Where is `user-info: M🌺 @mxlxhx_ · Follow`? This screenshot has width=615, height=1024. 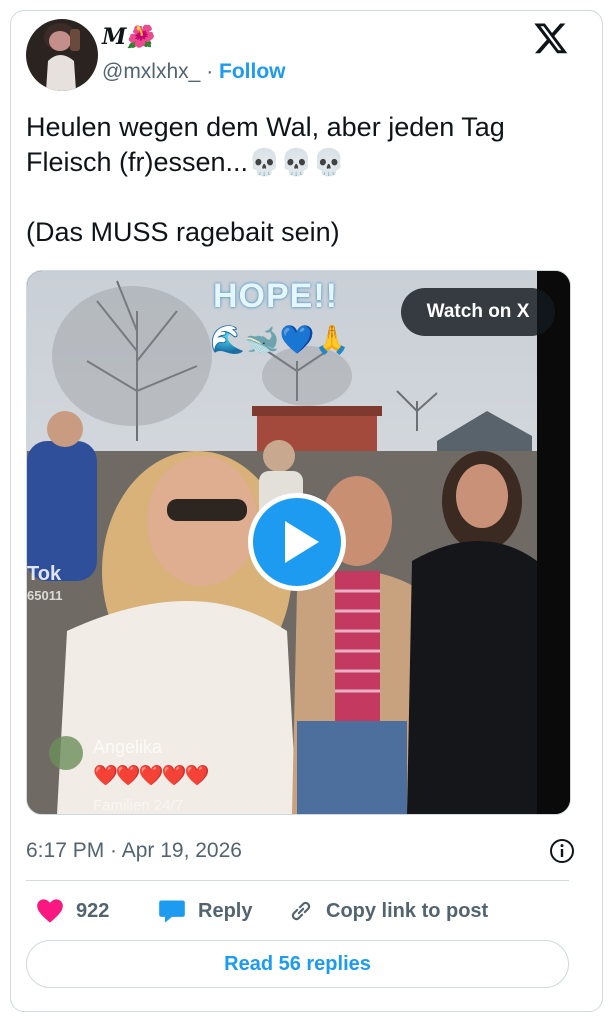
user-info: M🌺 @mxlxhx_ · Follow is located at coordinates (194, 54).